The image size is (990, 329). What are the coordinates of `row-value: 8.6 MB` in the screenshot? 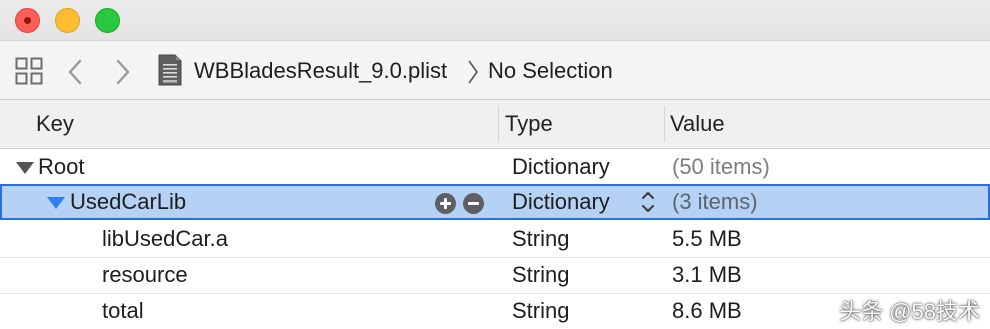 It's located at (707, 310).